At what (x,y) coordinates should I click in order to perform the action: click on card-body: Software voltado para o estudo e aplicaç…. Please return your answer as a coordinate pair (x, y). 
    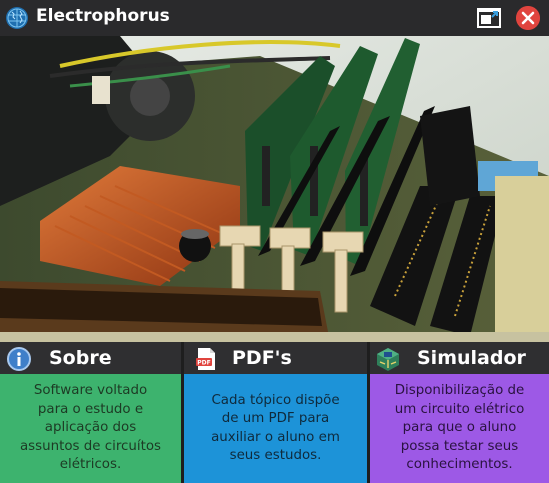
    Looking at the image, I should click on (90, 428).